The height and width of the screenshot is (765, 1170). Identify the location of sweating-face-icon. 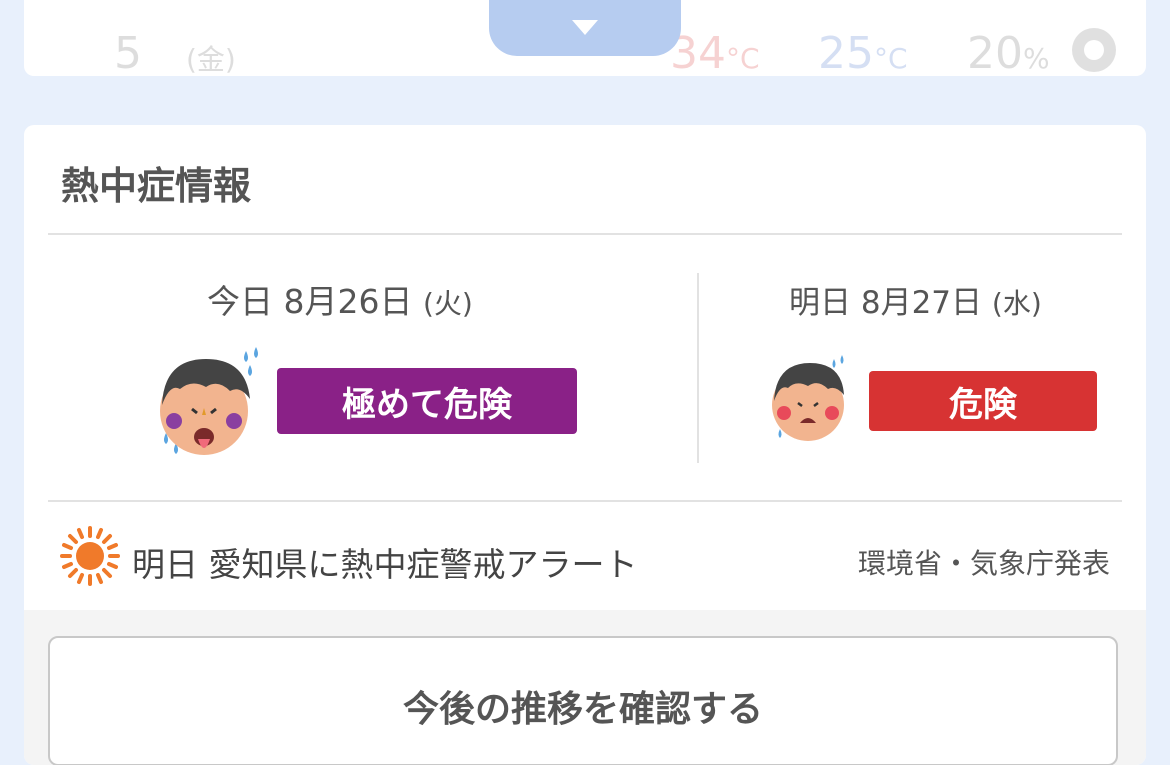
(808, 398).